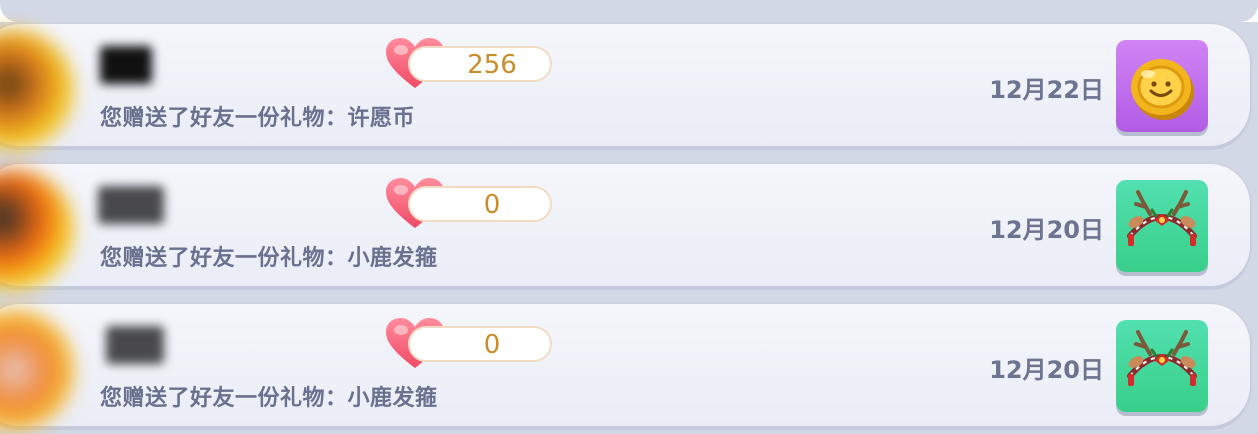 The image size is (1258, 434). What do you see at coordinates (492, 65) in the screenshot?
I see `like-count: 256` at bounding box center [492, 65].